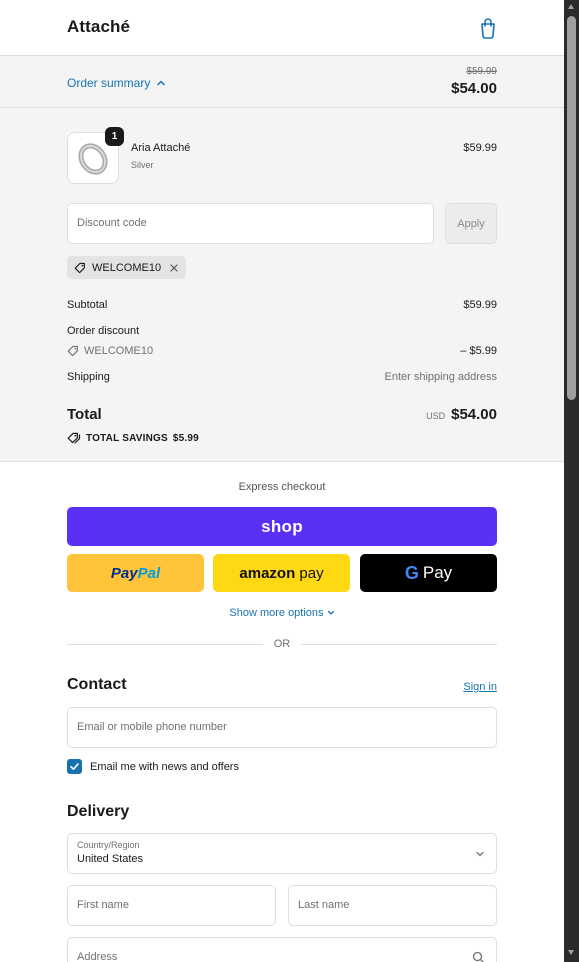 Image resolution: width=579 pixels, height=962 pixels. Describe the element at coordinates (474, 88) in the screenshot. I see `header-total: $54.00` at that location.